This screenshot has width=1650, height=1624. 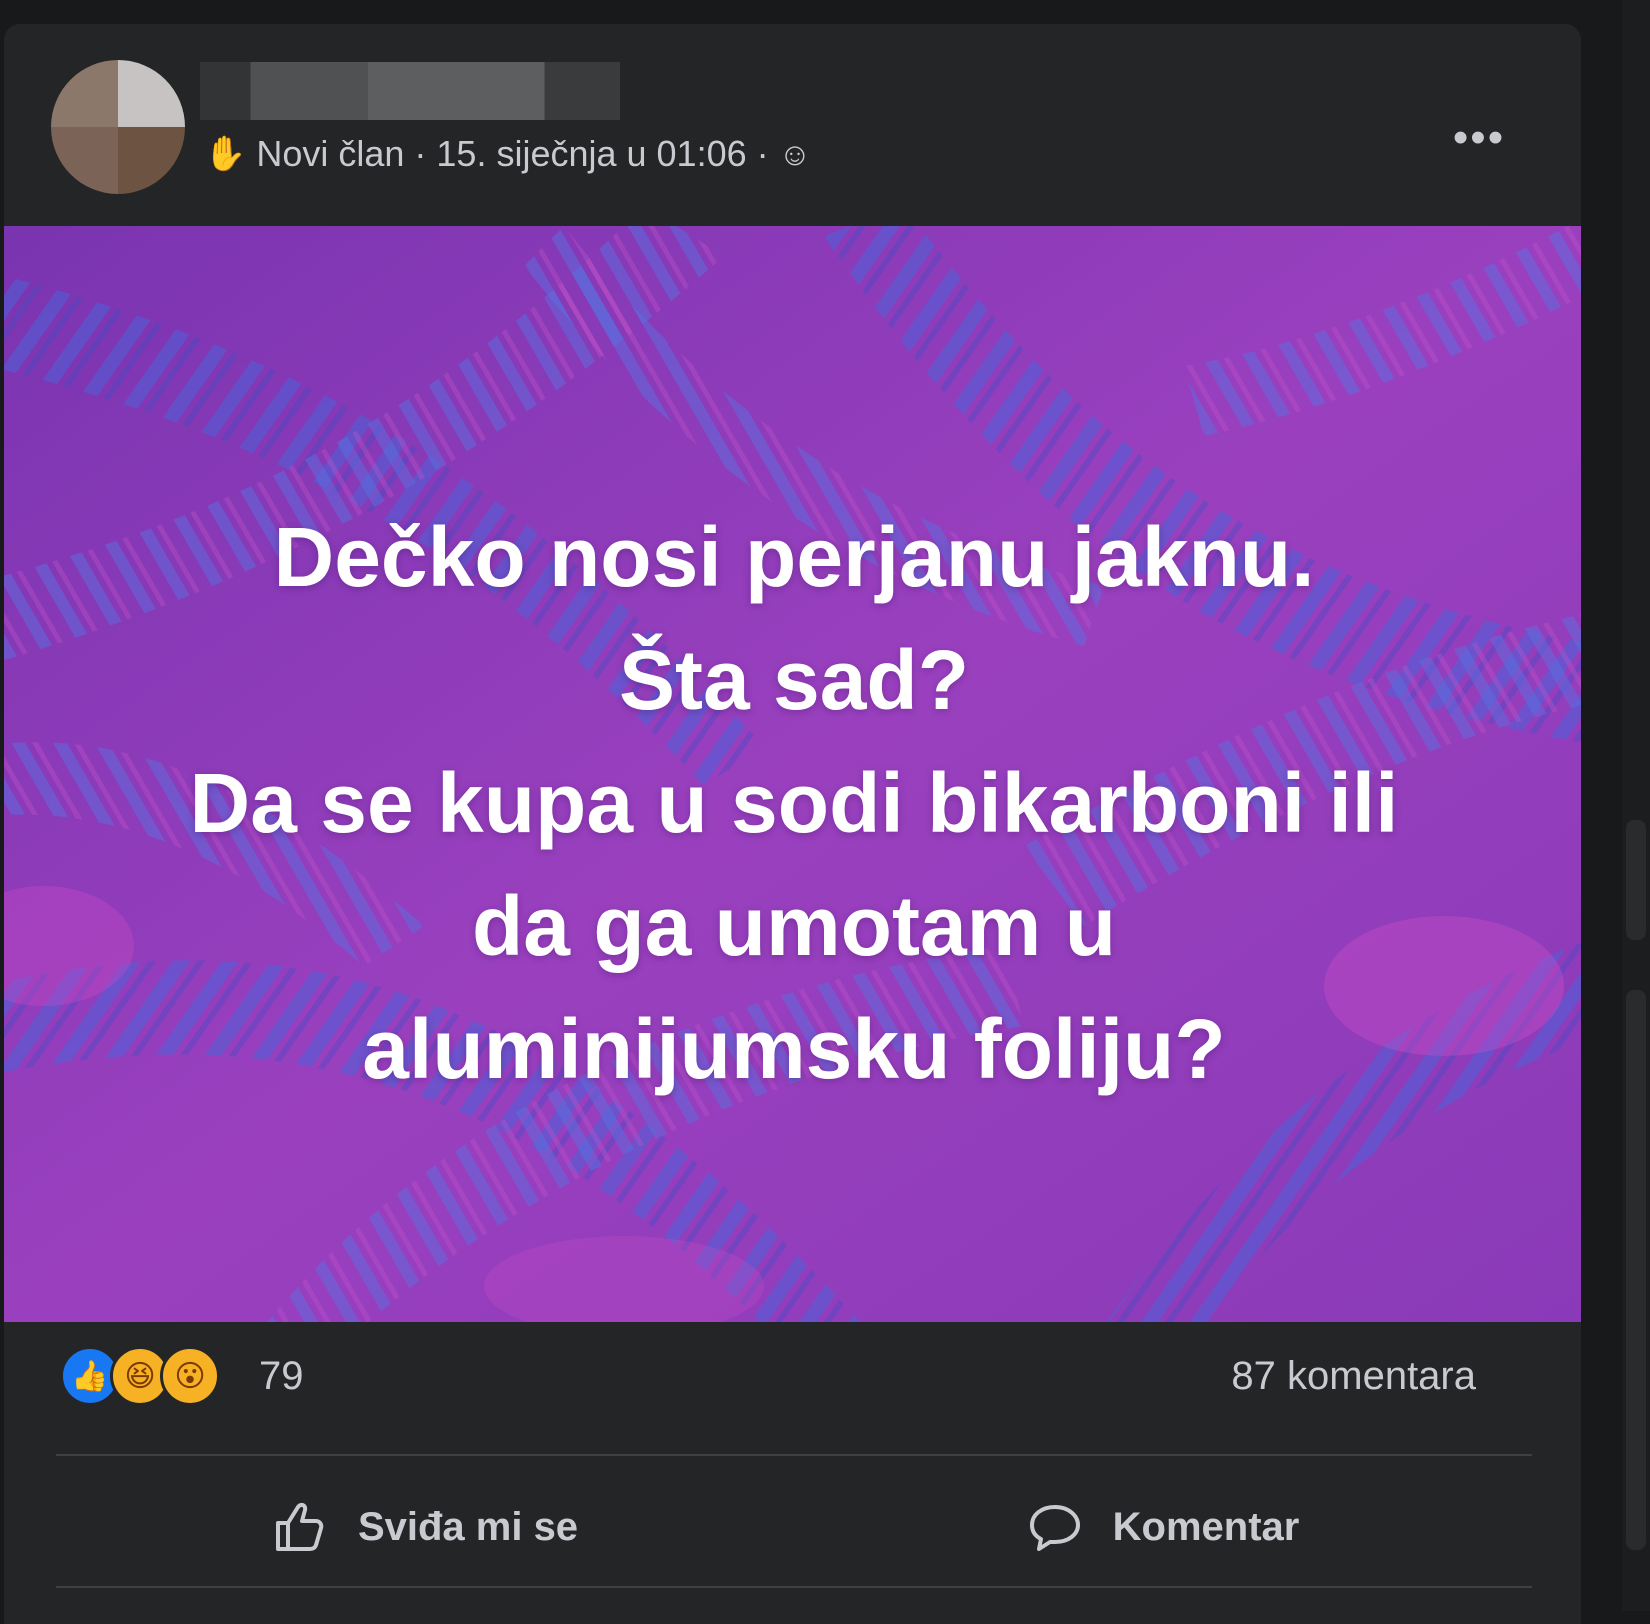 I want to click on post-options-button: •••, so click(x=1479, y=137).